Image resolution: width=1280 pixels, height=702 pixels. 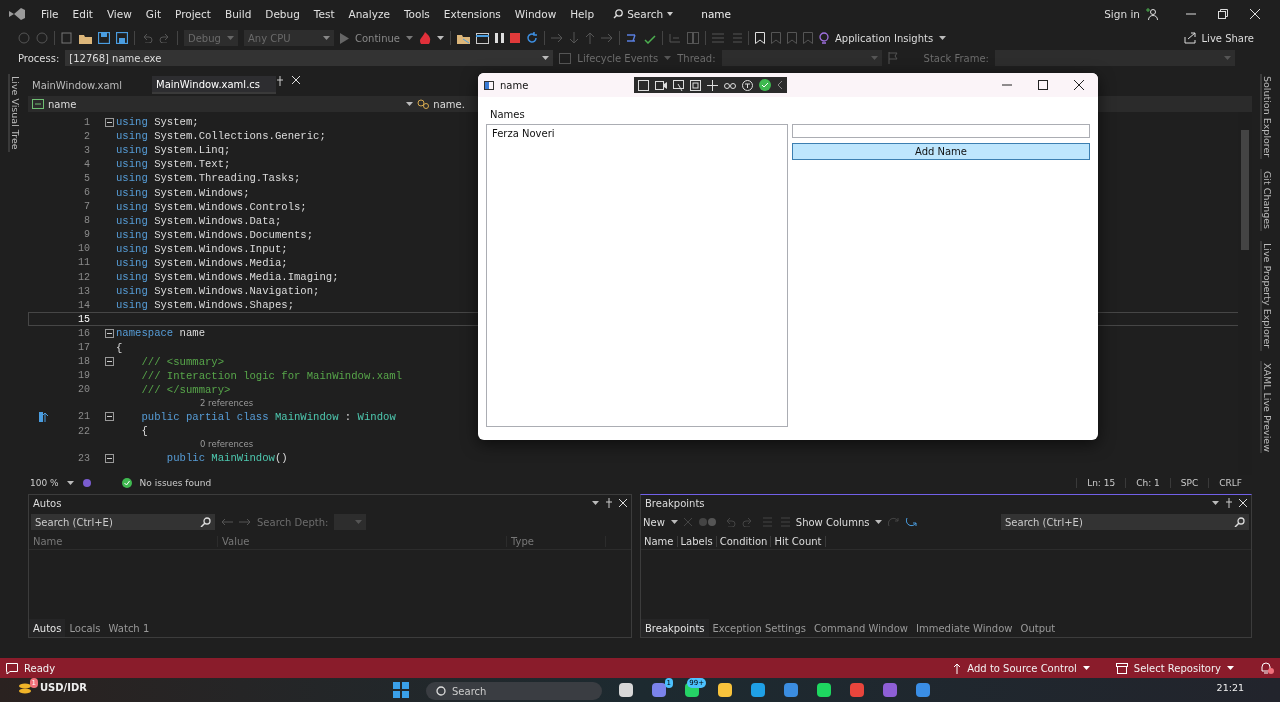 I want to click on list-item: Ferza Noveri, so click(x=637, y=133).